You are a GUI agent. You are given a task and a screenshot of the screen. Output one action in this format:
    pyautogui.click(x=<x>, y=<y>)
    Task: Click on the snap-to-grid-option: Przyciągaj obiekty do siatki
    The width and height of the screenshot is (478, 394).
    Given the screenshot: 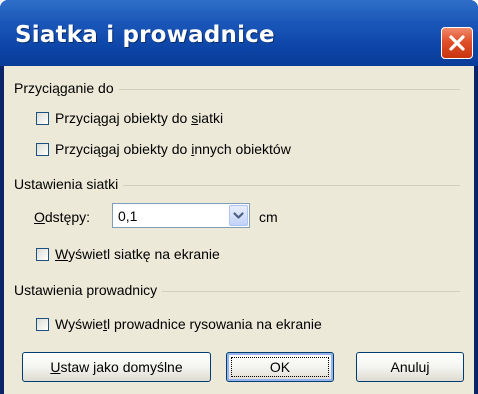 What is the action you would take?
    pyautogui.click(x=129, y=118)
    